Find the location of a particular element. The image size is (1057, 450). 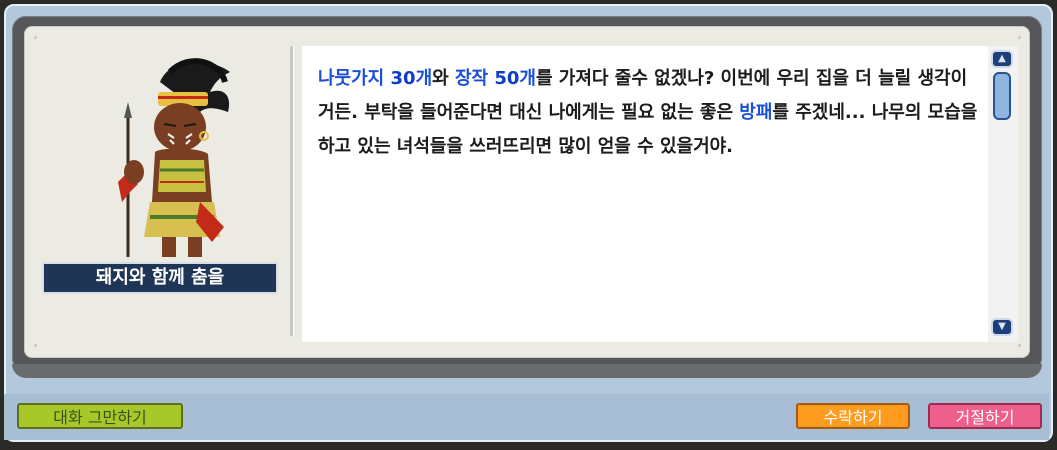

dialog-text-part: 와 is located at coordinates (443, 78).